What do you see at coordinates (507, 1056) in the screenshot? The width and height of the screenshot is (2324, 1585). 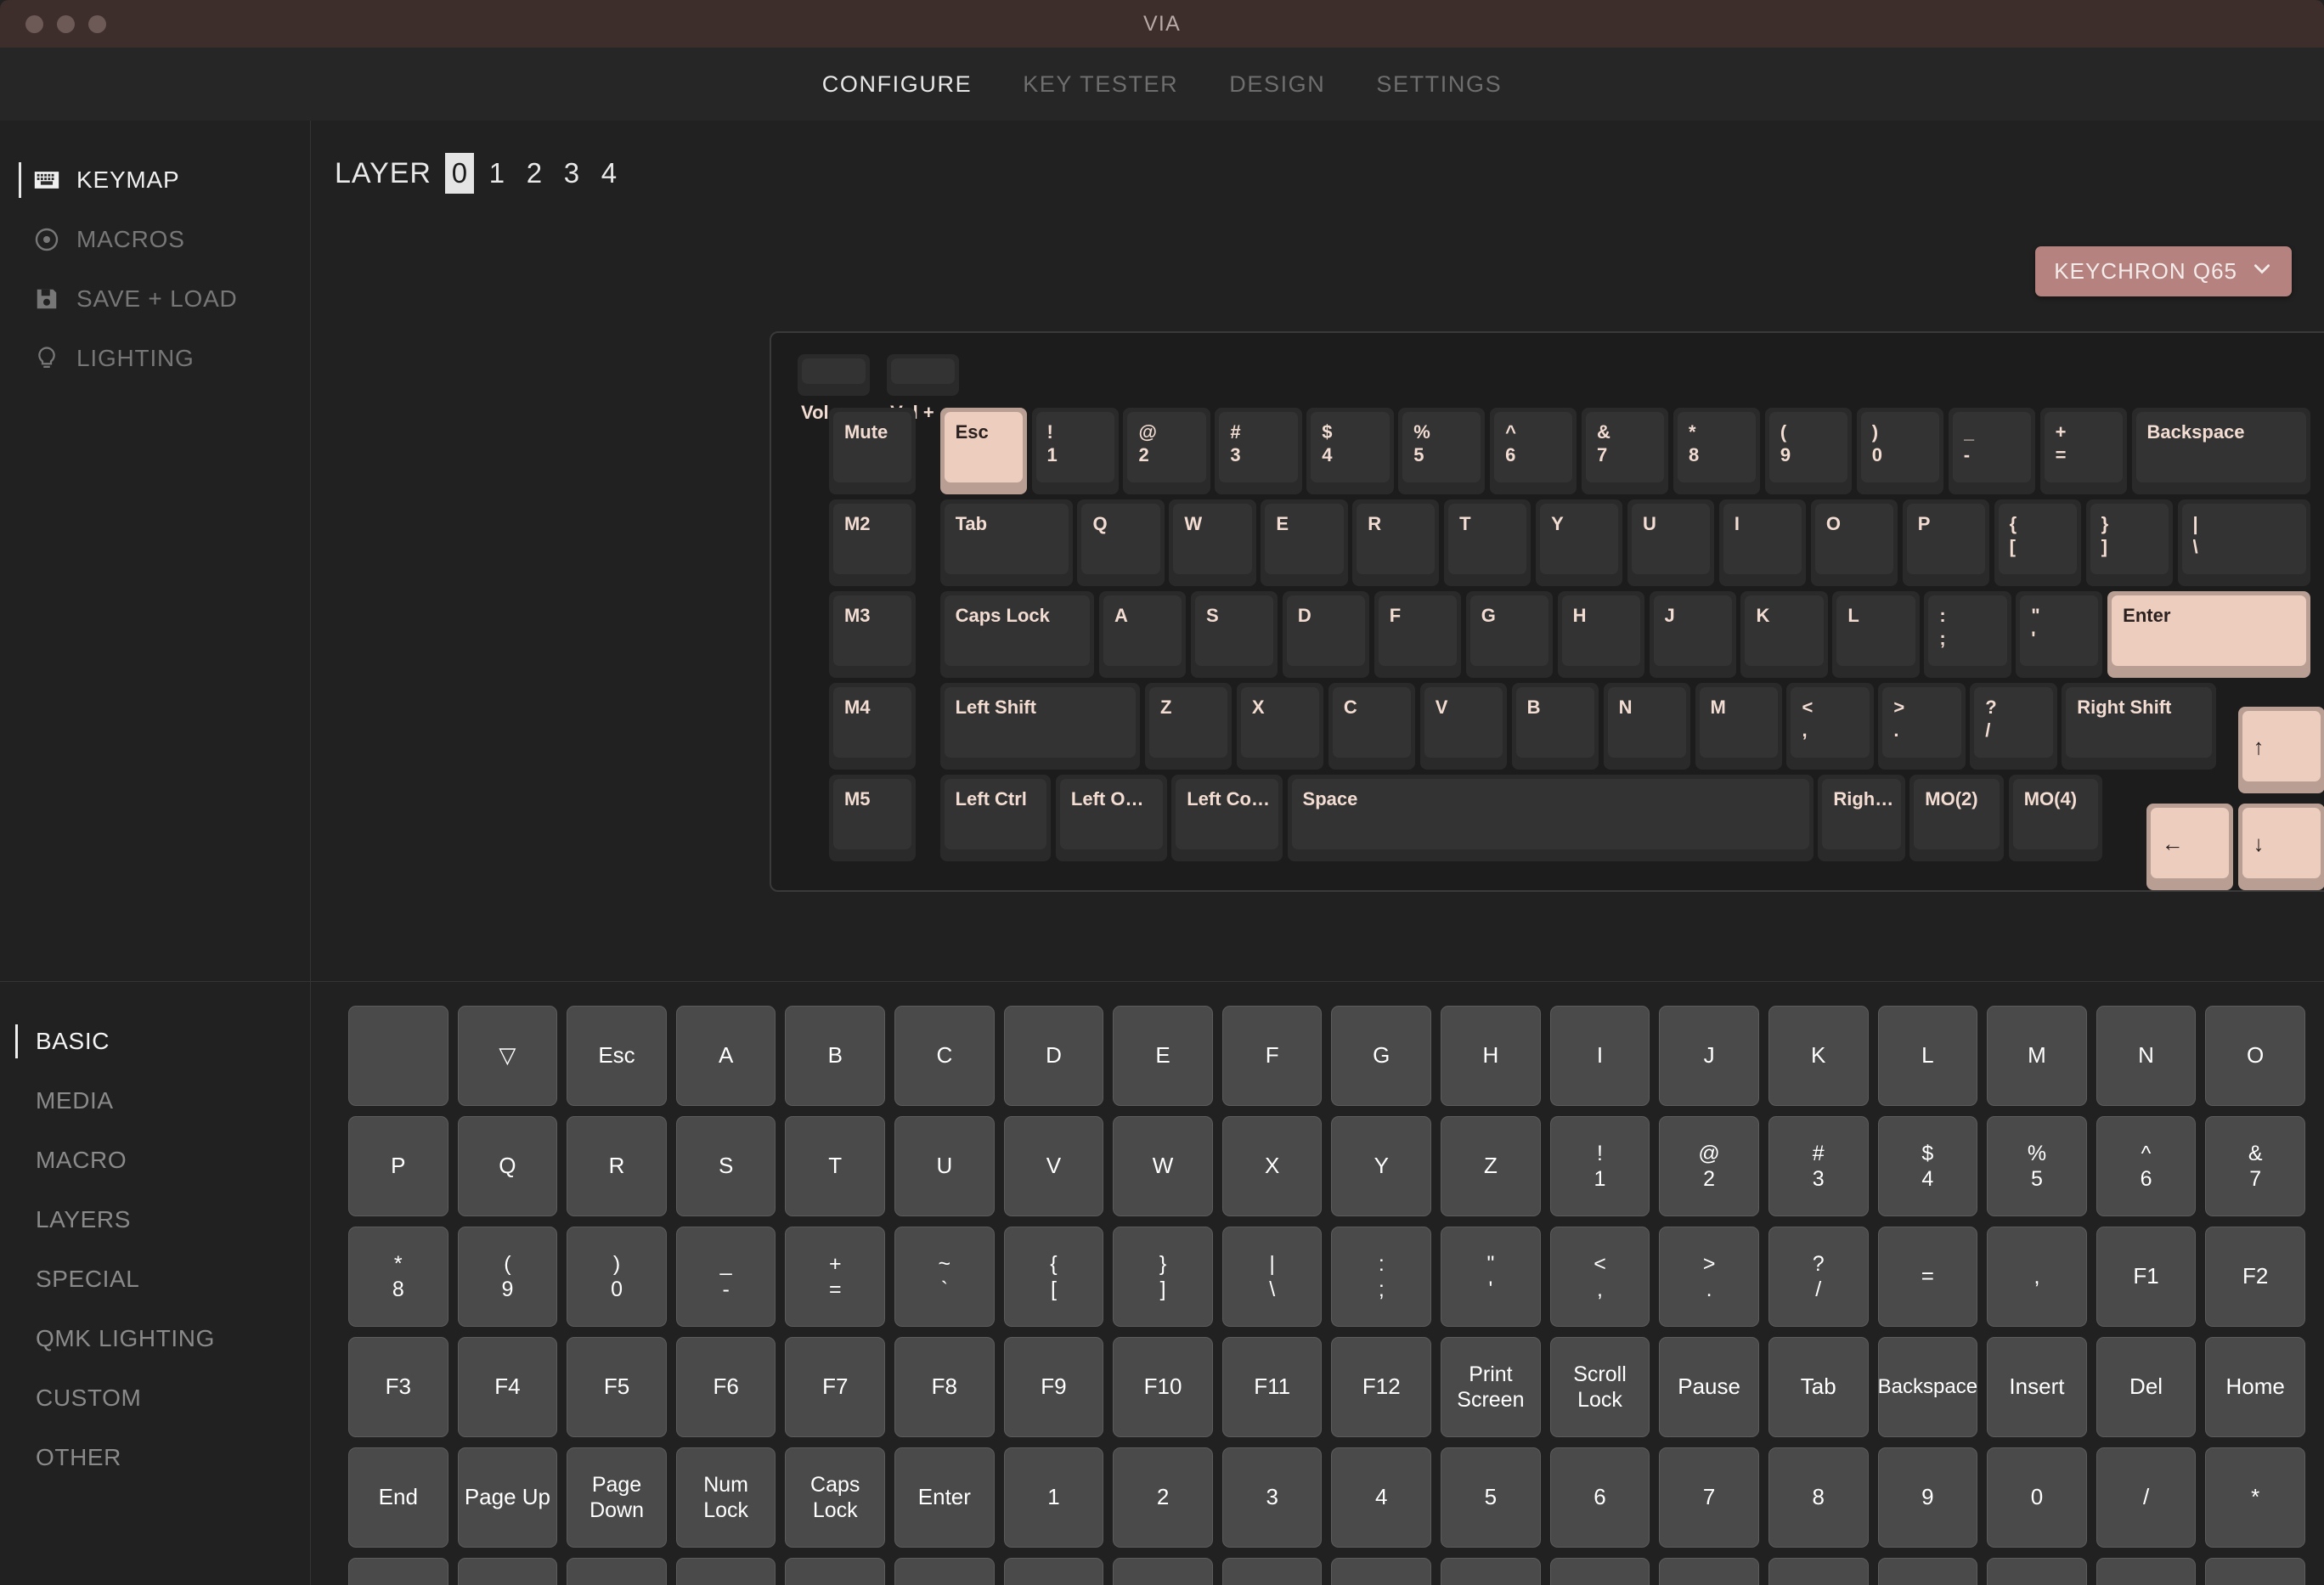 I see `keycode-button: ▽` at bounding box center [507, 1056].